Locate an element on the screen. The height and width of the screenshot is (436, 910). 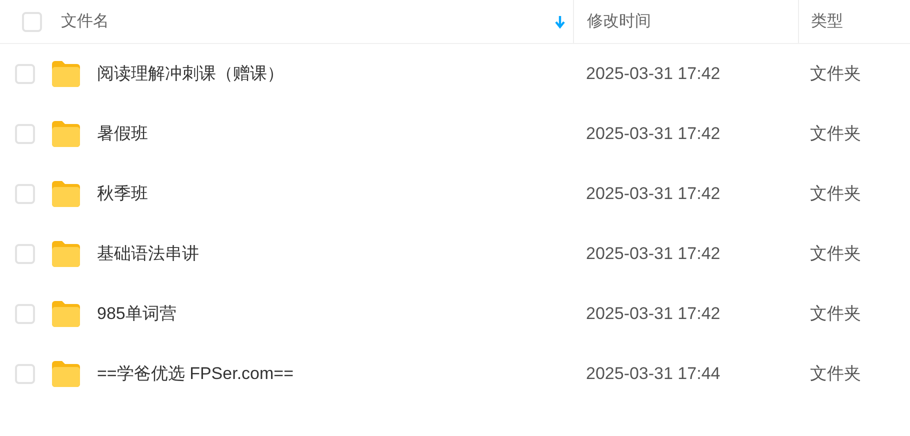
file-name: 985单词营 is located at coordinates (136, 314).